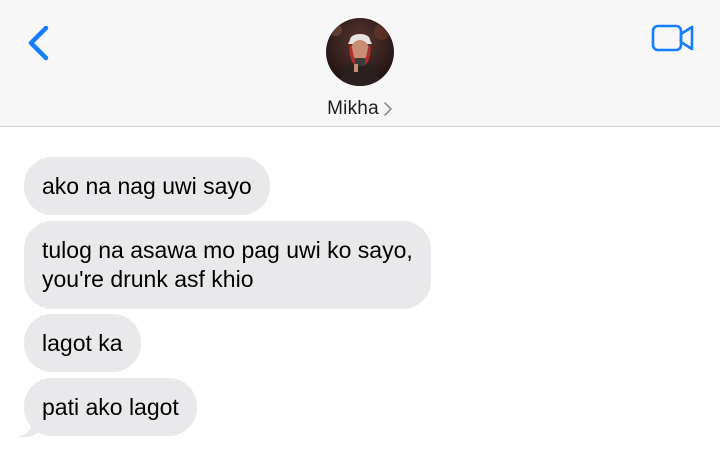 The image size is (720, 456). What do you see at coordinates (82, 343) in the screenshot?
I see `incoming-message: lagot ka` at bounding box center [82, 343].